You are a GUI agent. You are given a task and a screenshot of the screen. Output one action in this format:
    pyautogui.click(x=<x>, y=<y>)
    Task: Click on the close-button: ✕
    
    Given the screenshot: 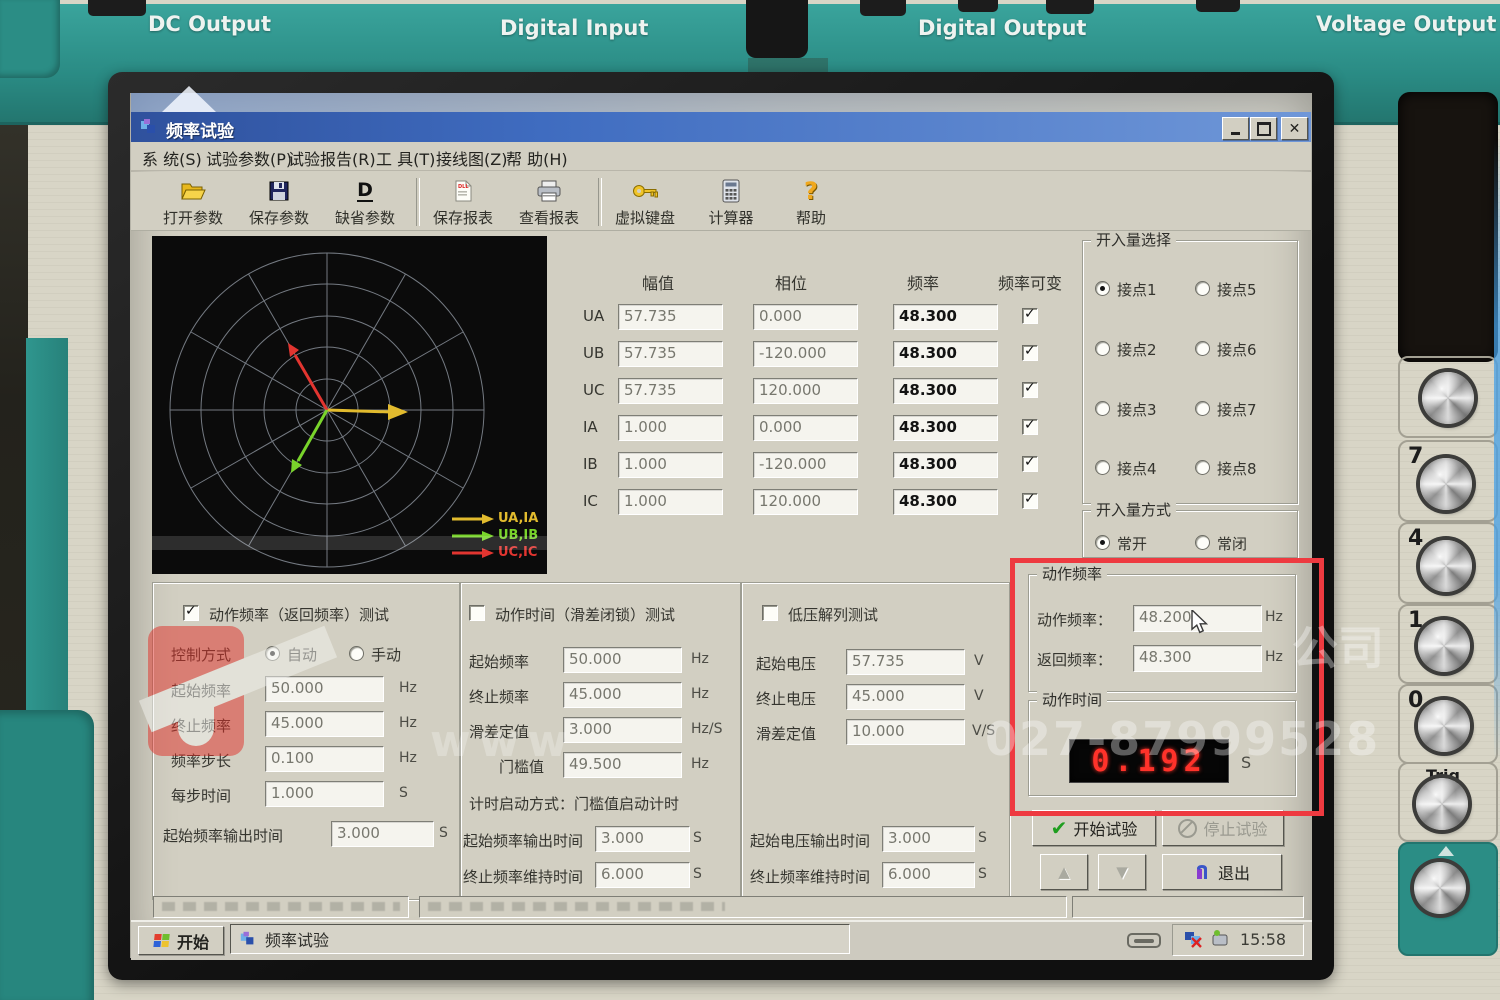 What is the action you would take?
    pyautogui.click(x=1294, y=128)
    